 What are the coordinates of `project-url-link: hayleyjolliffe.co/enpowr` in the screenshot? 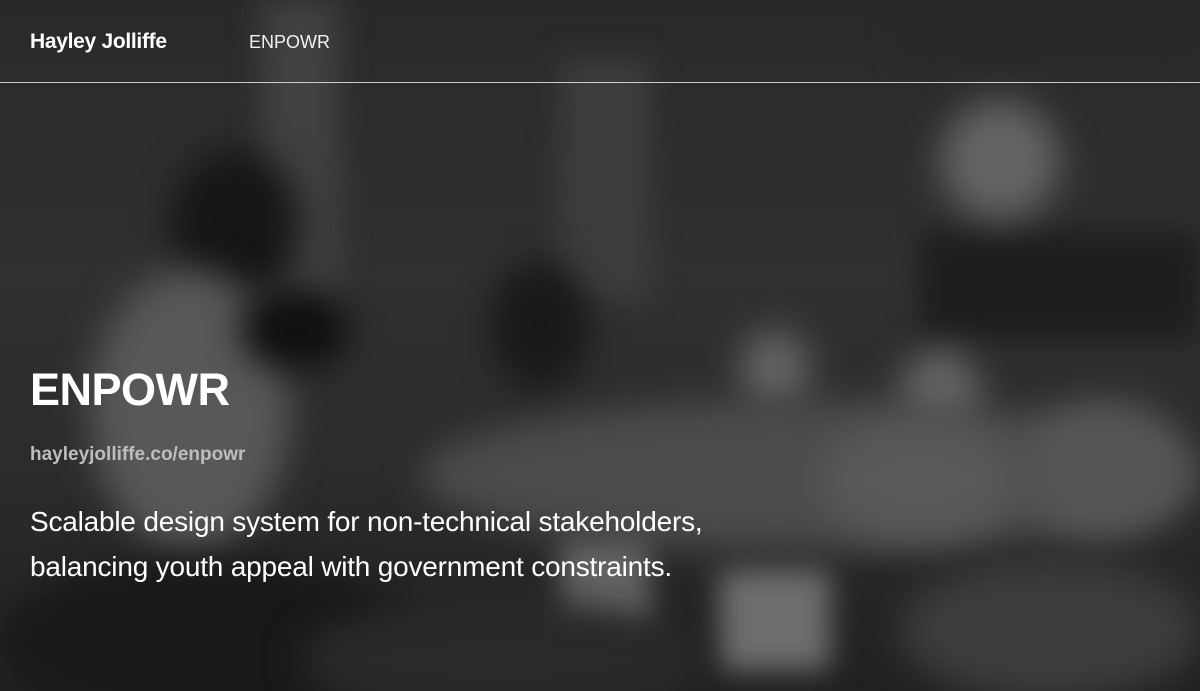 It's located at (137, 455).